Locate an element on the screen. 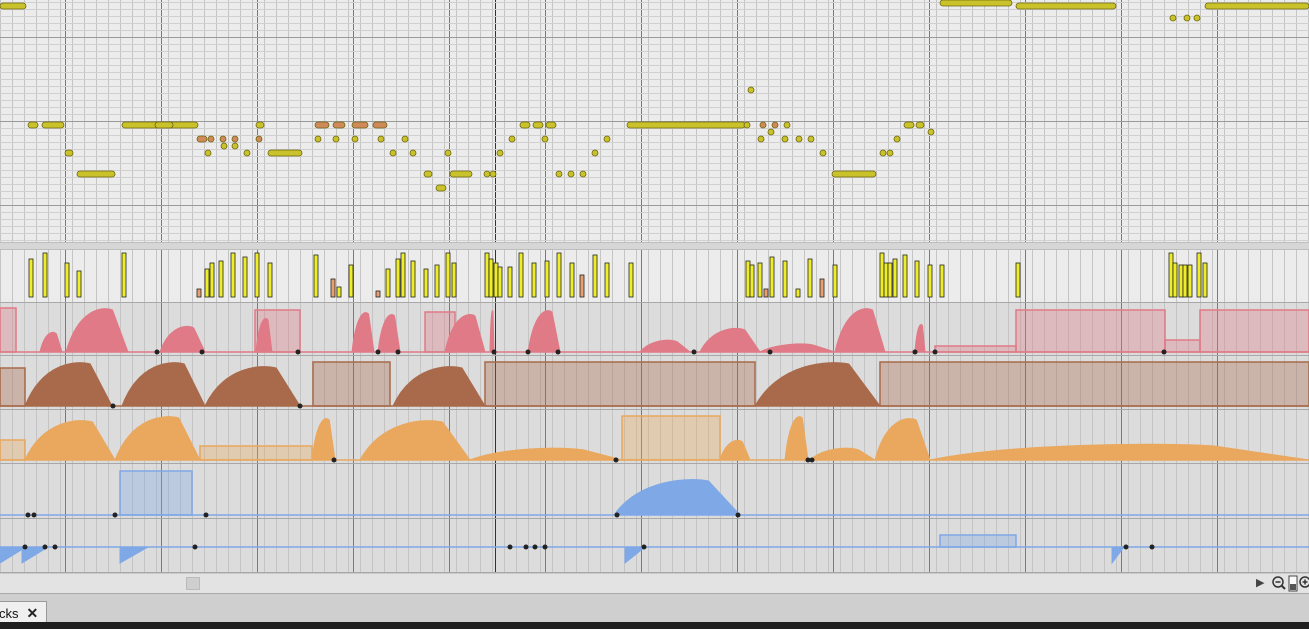 The height and width of the screenshot is (629, 1309). horizontal-scrollbar: ▶ is located at coordinates (654, 583).